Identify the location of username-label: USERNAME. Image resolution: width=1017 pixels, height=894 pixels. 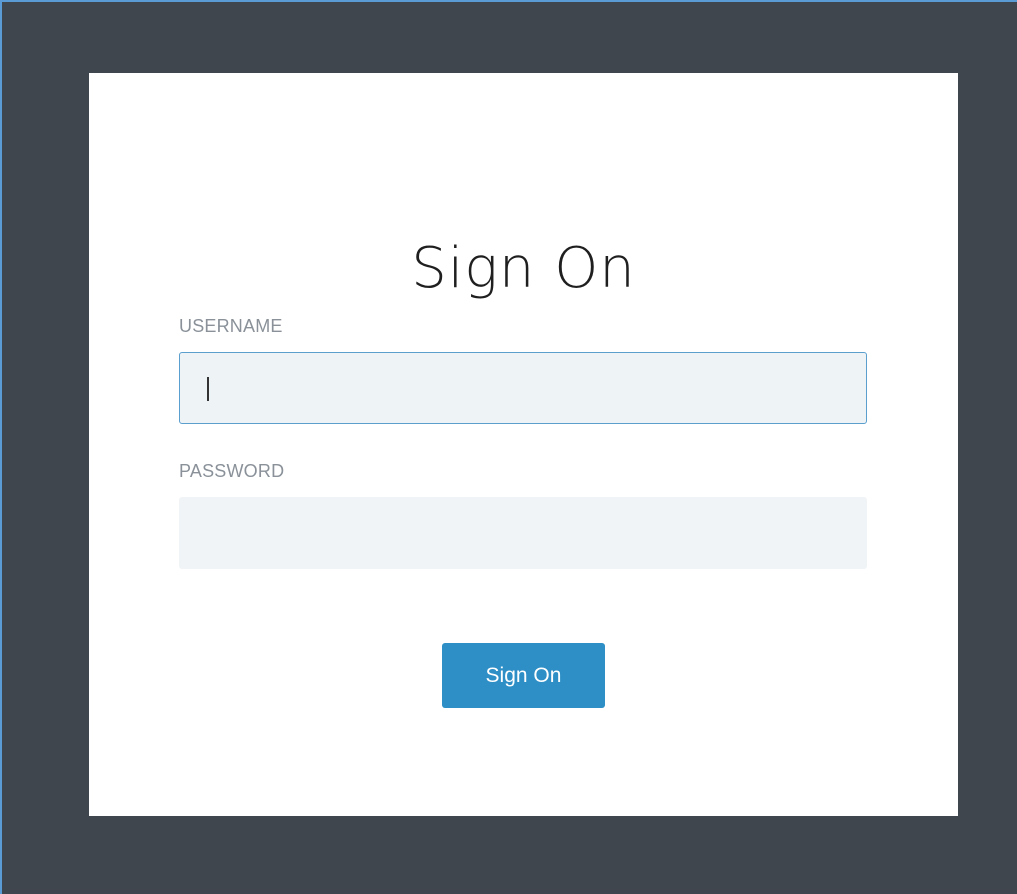
(231, 326).